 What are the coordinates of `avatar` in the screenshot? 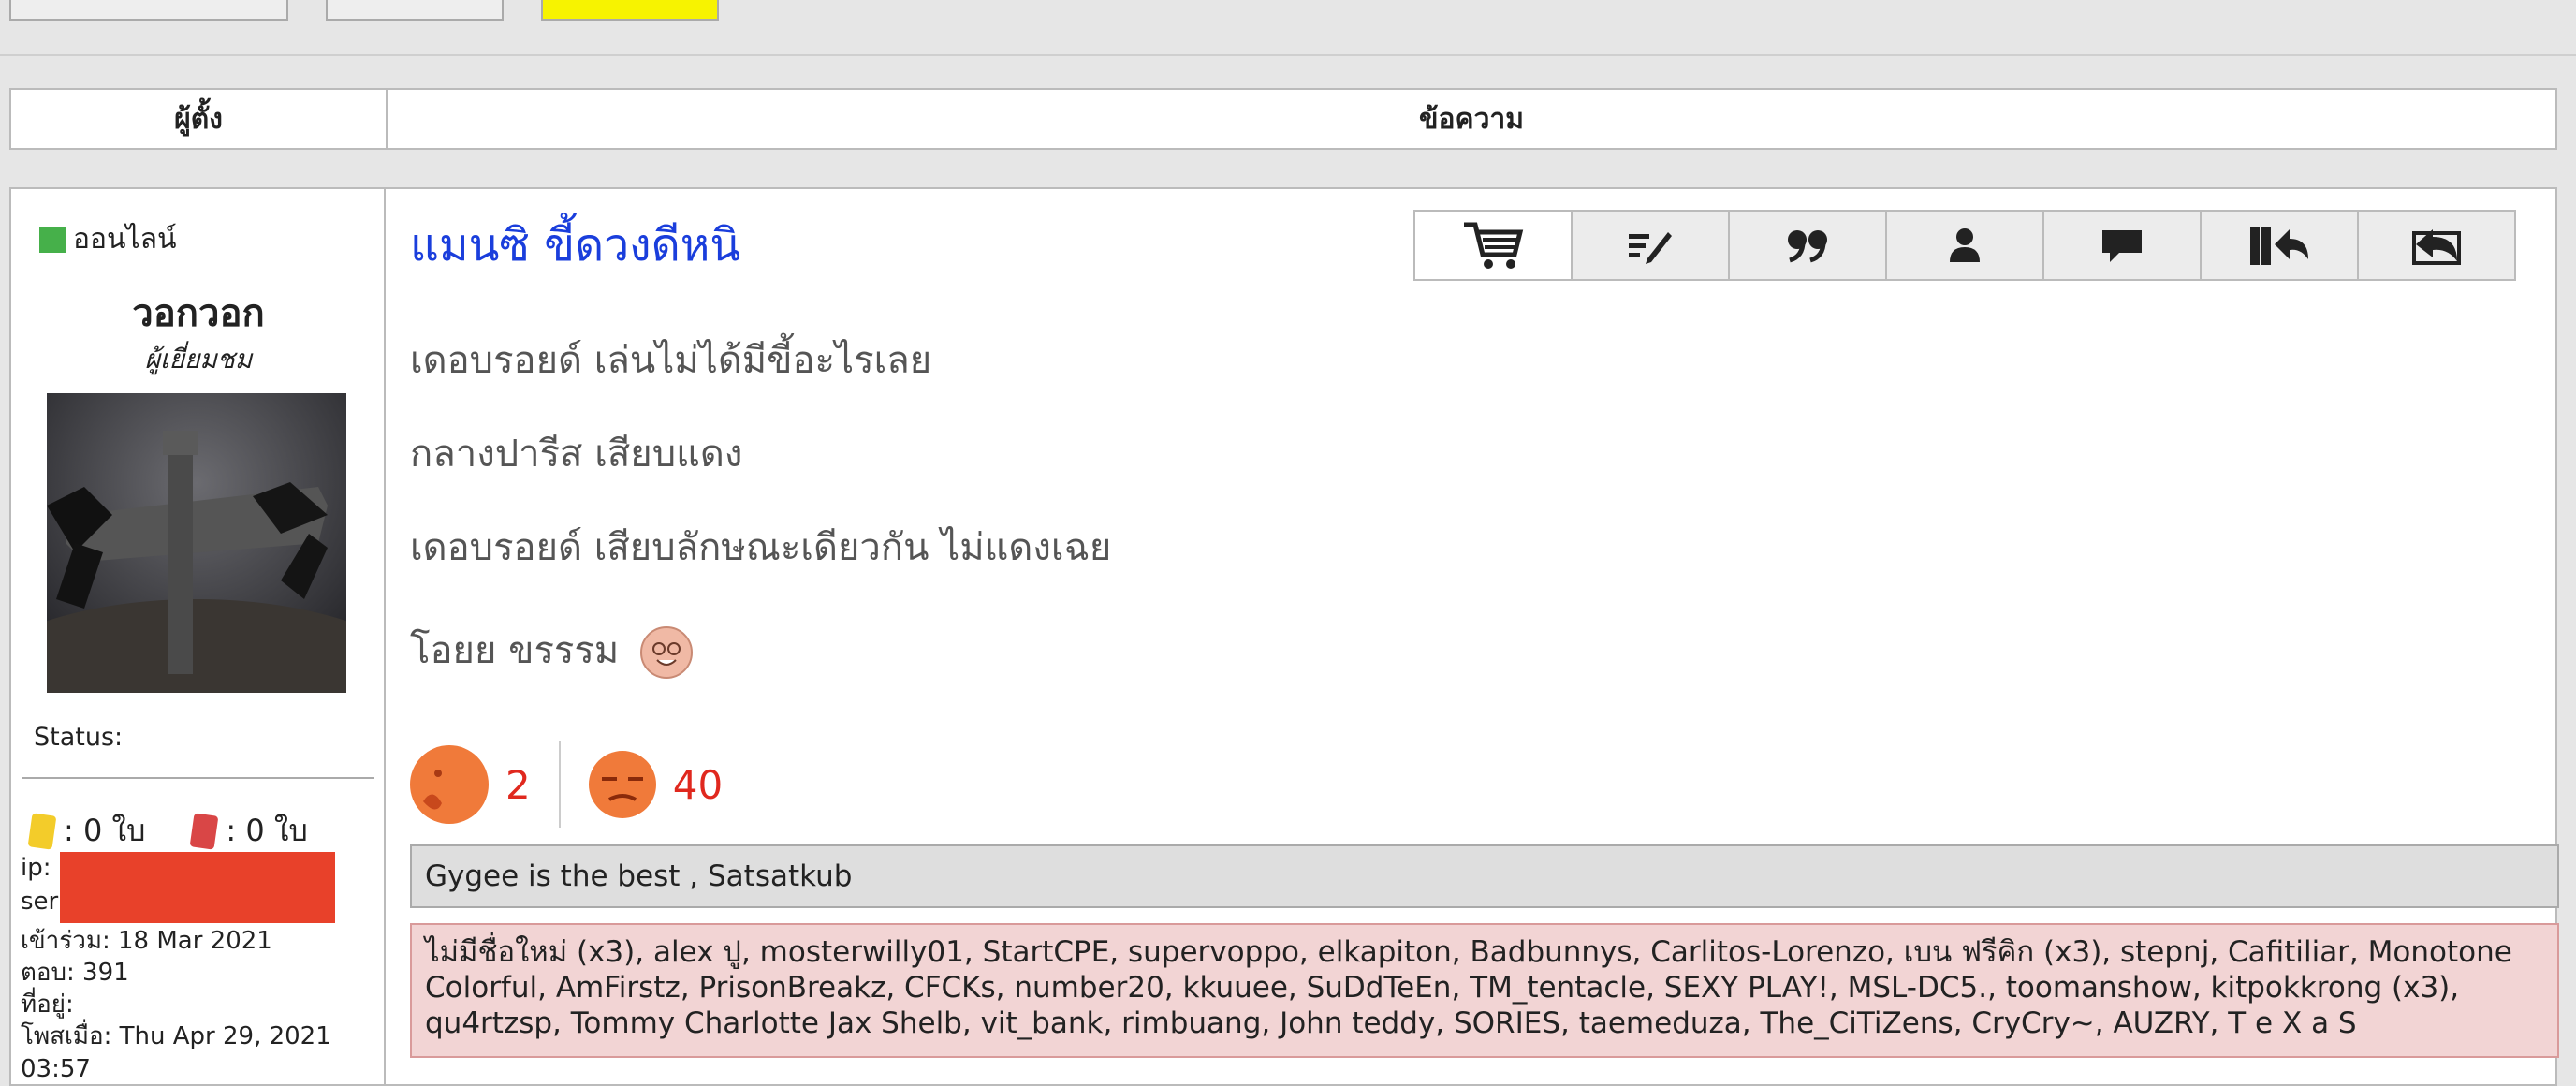 It's located at (196, 543).